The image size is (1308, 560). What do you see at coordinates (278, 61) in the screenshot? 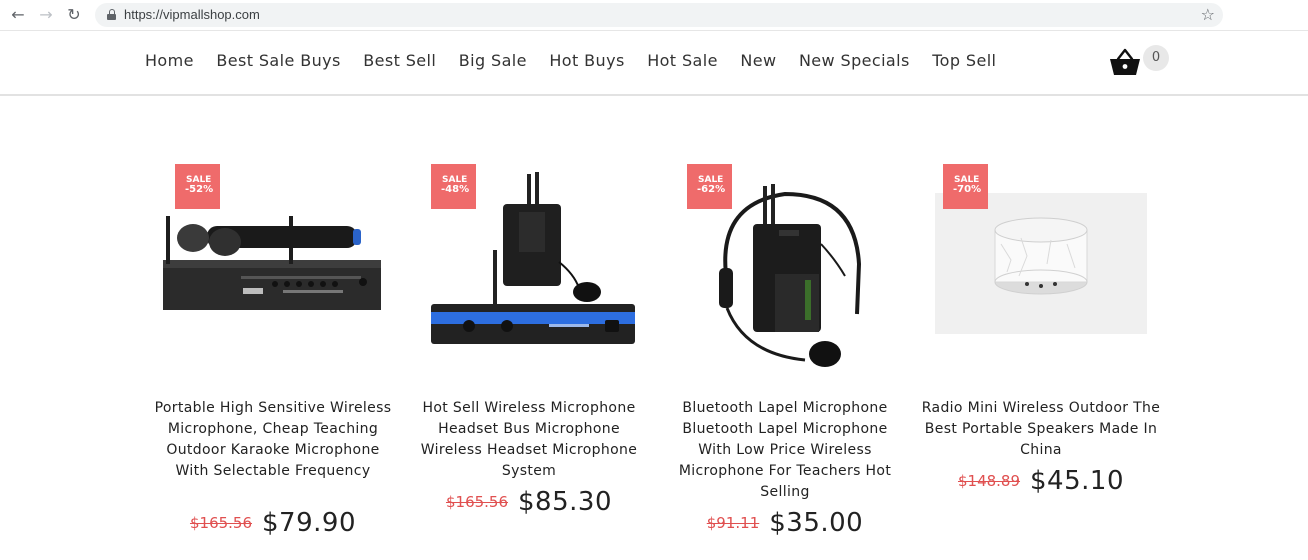
I see `menu-item-best-sale-buys: Best Sale Buys` at bounding box center [278, 61].